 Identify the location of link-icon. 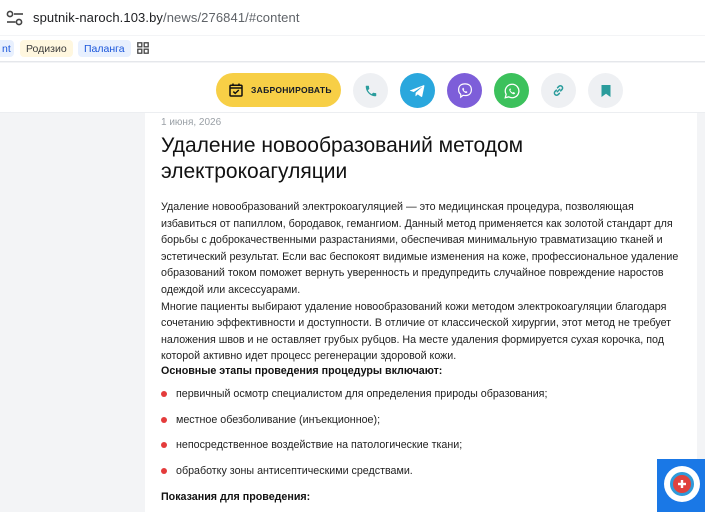
(558, 90).